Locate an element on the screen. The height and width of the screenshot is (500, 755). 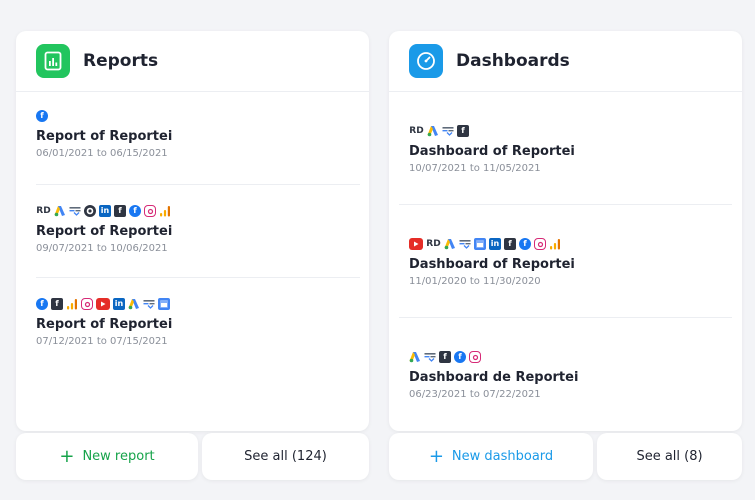
see-all-dashboards-label: See all (8) is located at coordinates (669, 456).